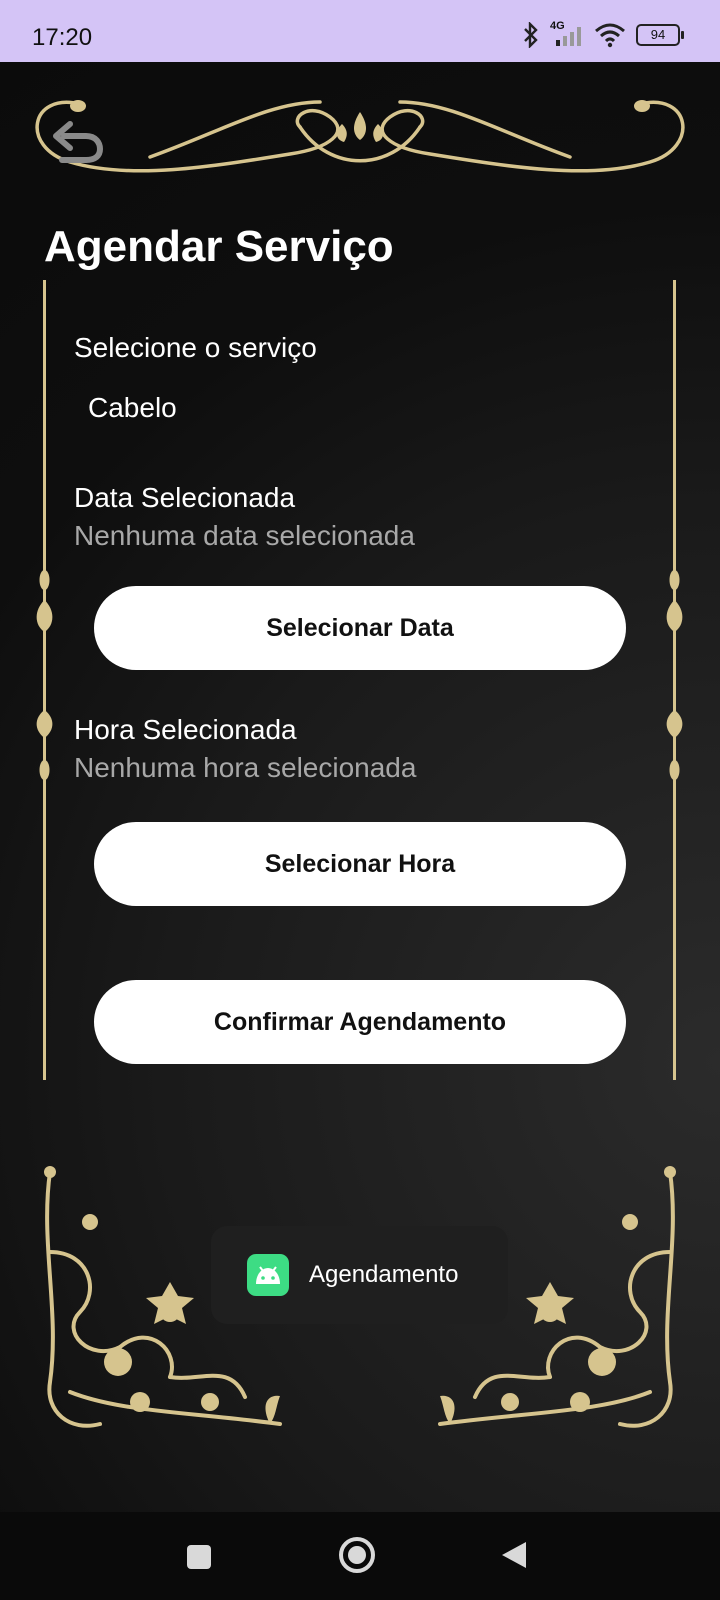 The width and height of the screenshot is (720, 1600). Describe the element at coordinates (610, 35) in the screenshot. I see `wifi-icon` at that location.